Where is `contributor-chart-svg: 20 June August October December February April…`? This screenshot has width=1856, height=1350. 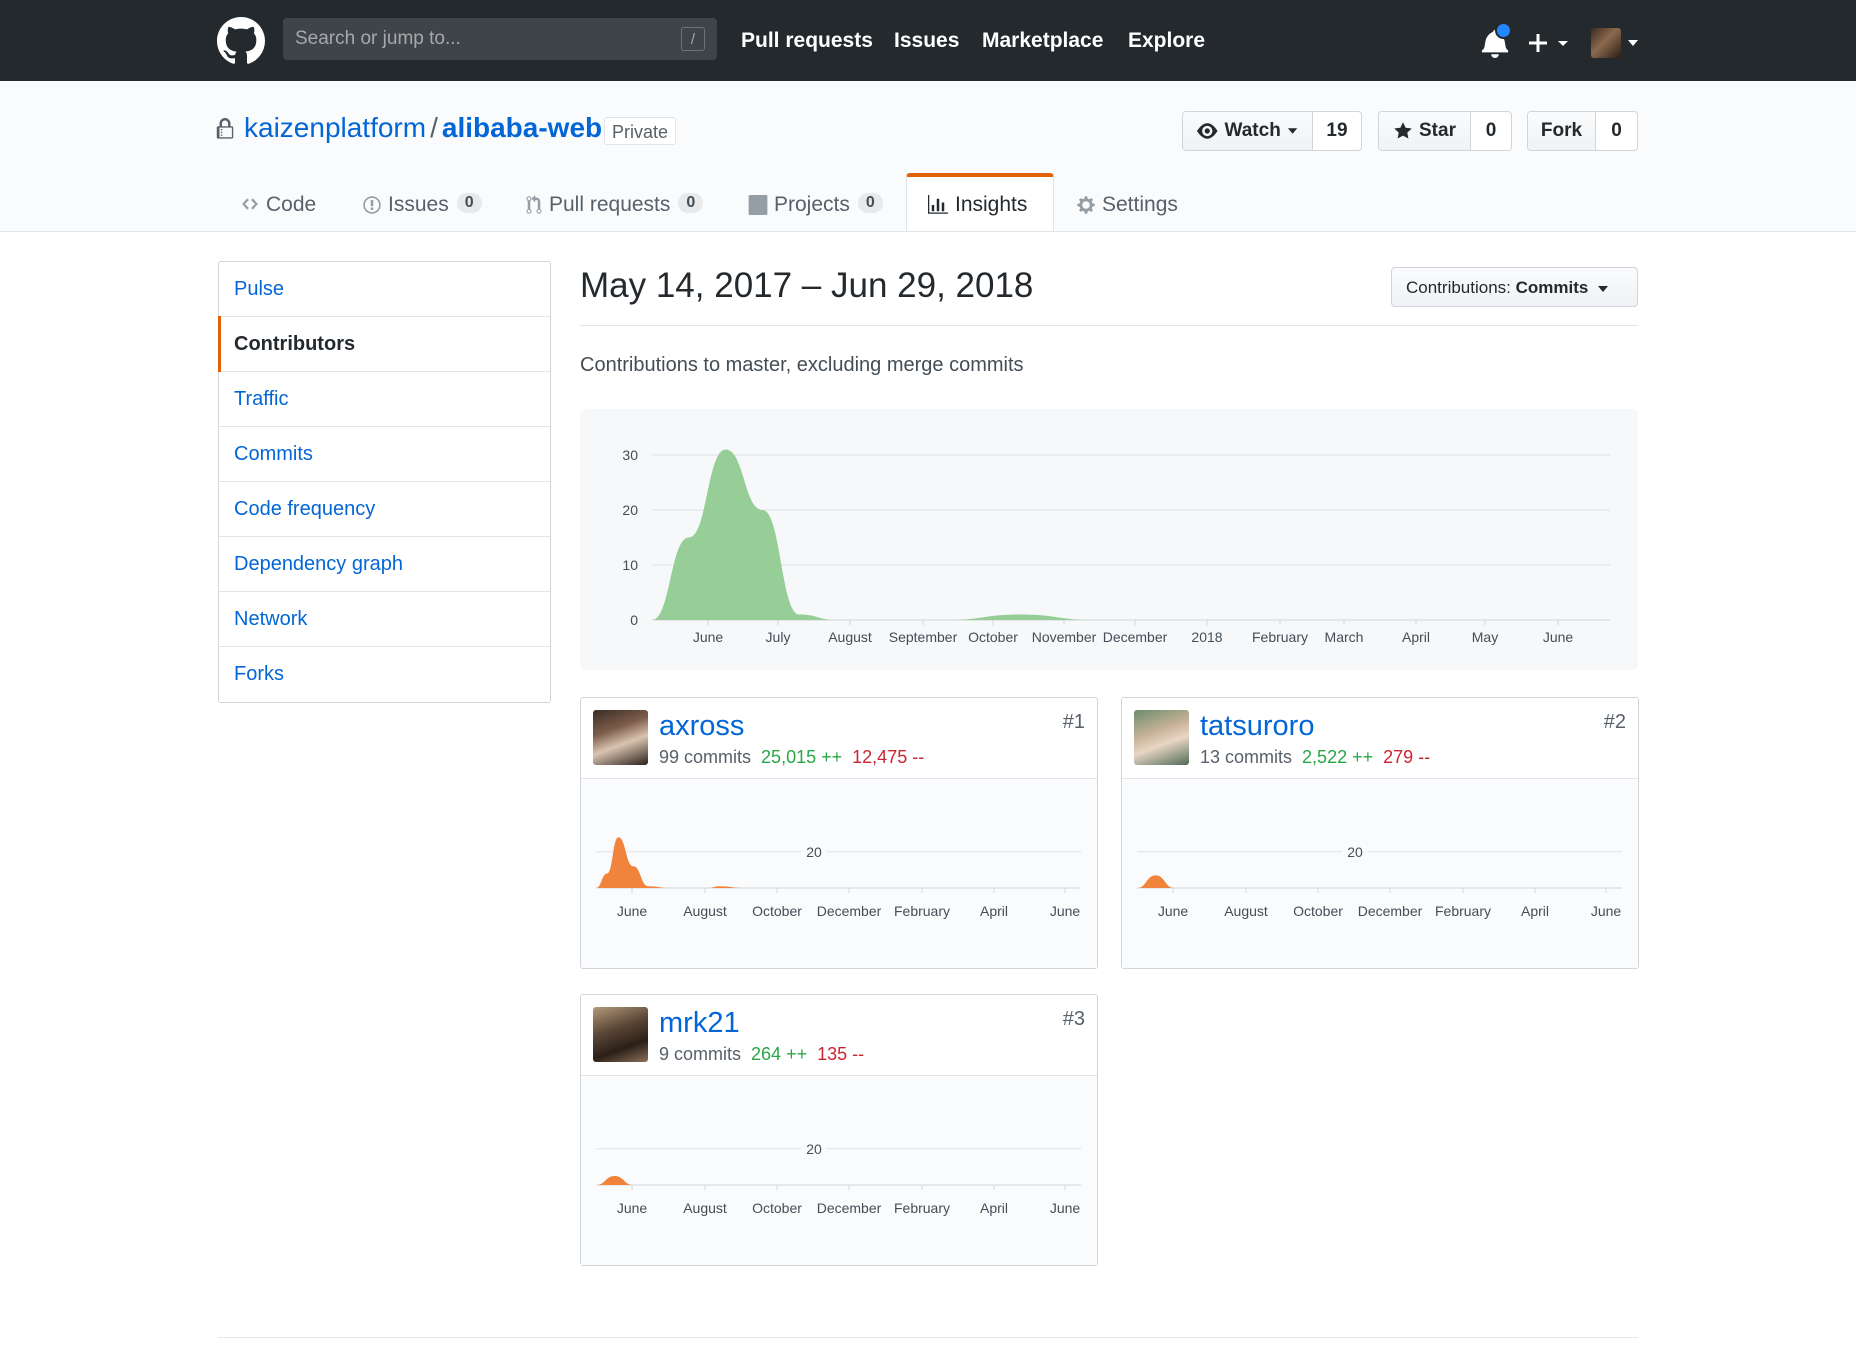
contributor-chart-svg: 20 June August October December February April… is located at coordinates (1379, 880).